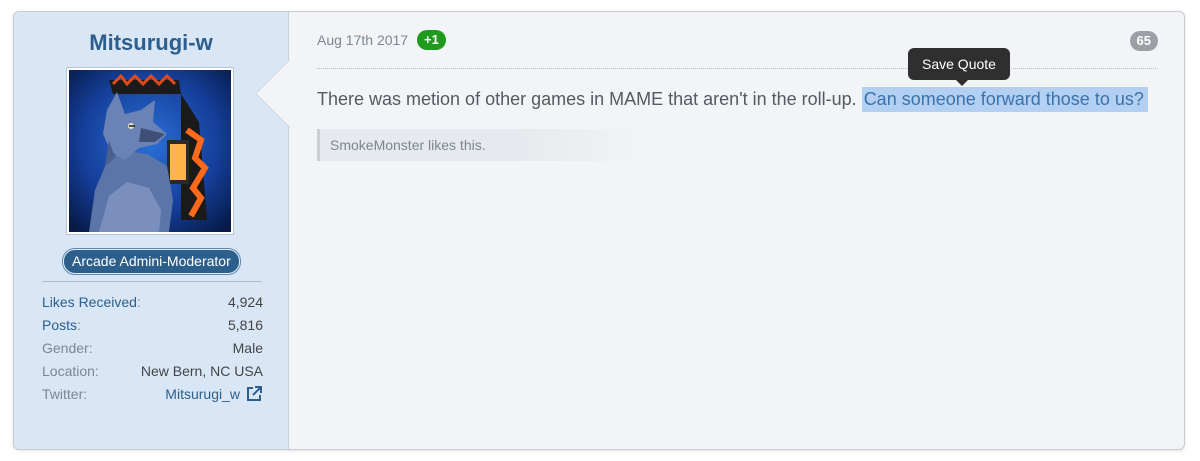 This screenshot has height=461, width=1200. Describe the element at coordinates (152, 301) in the screenshot. I see `stat-likes-received: Likes Received: 4,924` at that location.